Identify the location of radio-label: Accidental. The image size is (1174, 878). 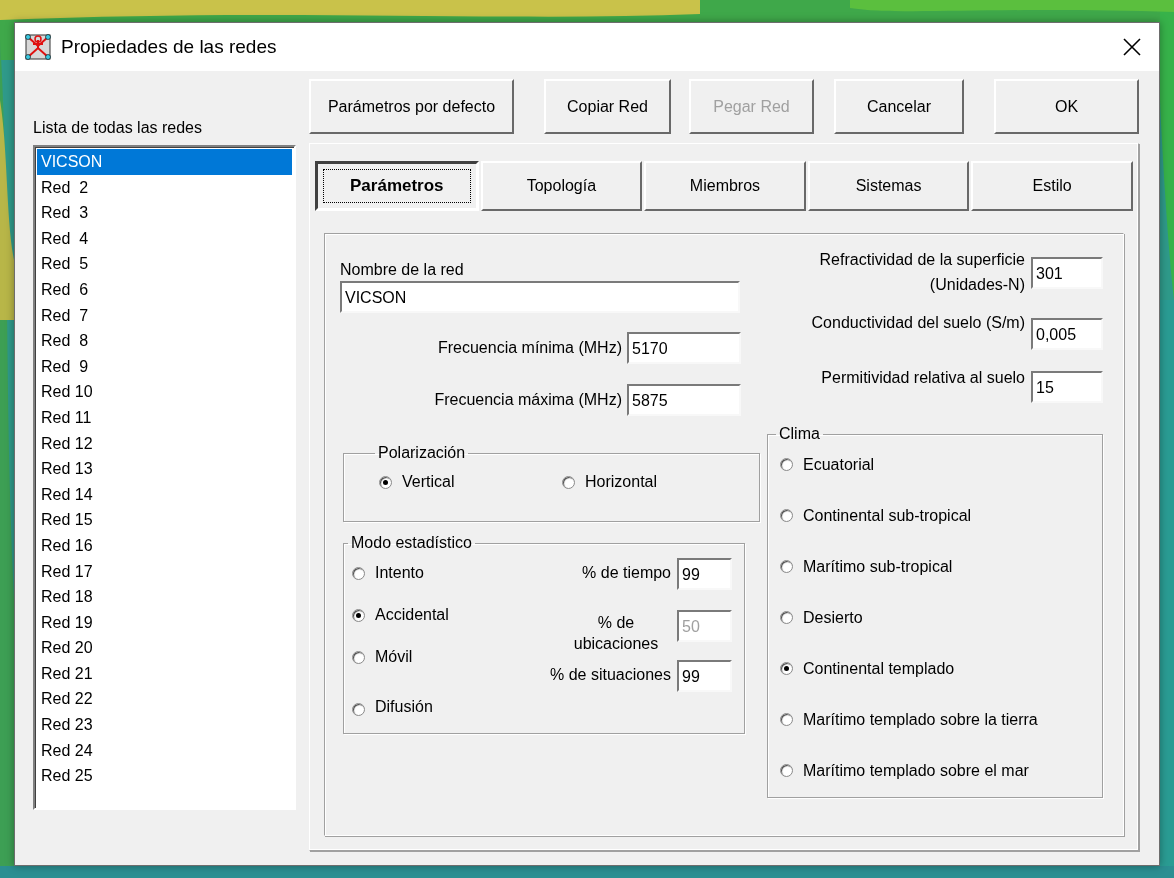
(412, 615).